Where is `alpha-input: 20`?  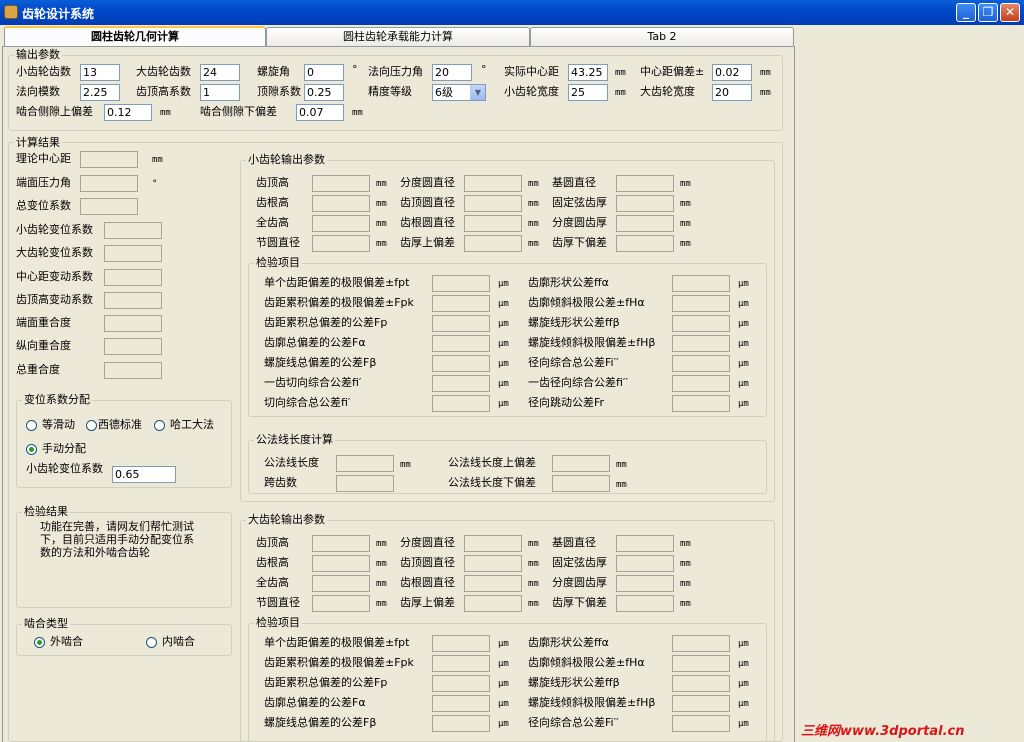 alpha-input: 20 is located at coordinates (452, 72).